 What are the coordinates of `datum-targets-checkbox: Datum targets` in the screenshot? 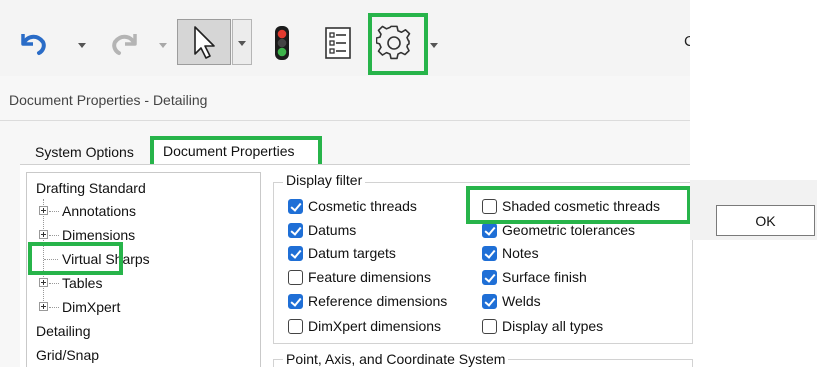 It's located at (342, 253).